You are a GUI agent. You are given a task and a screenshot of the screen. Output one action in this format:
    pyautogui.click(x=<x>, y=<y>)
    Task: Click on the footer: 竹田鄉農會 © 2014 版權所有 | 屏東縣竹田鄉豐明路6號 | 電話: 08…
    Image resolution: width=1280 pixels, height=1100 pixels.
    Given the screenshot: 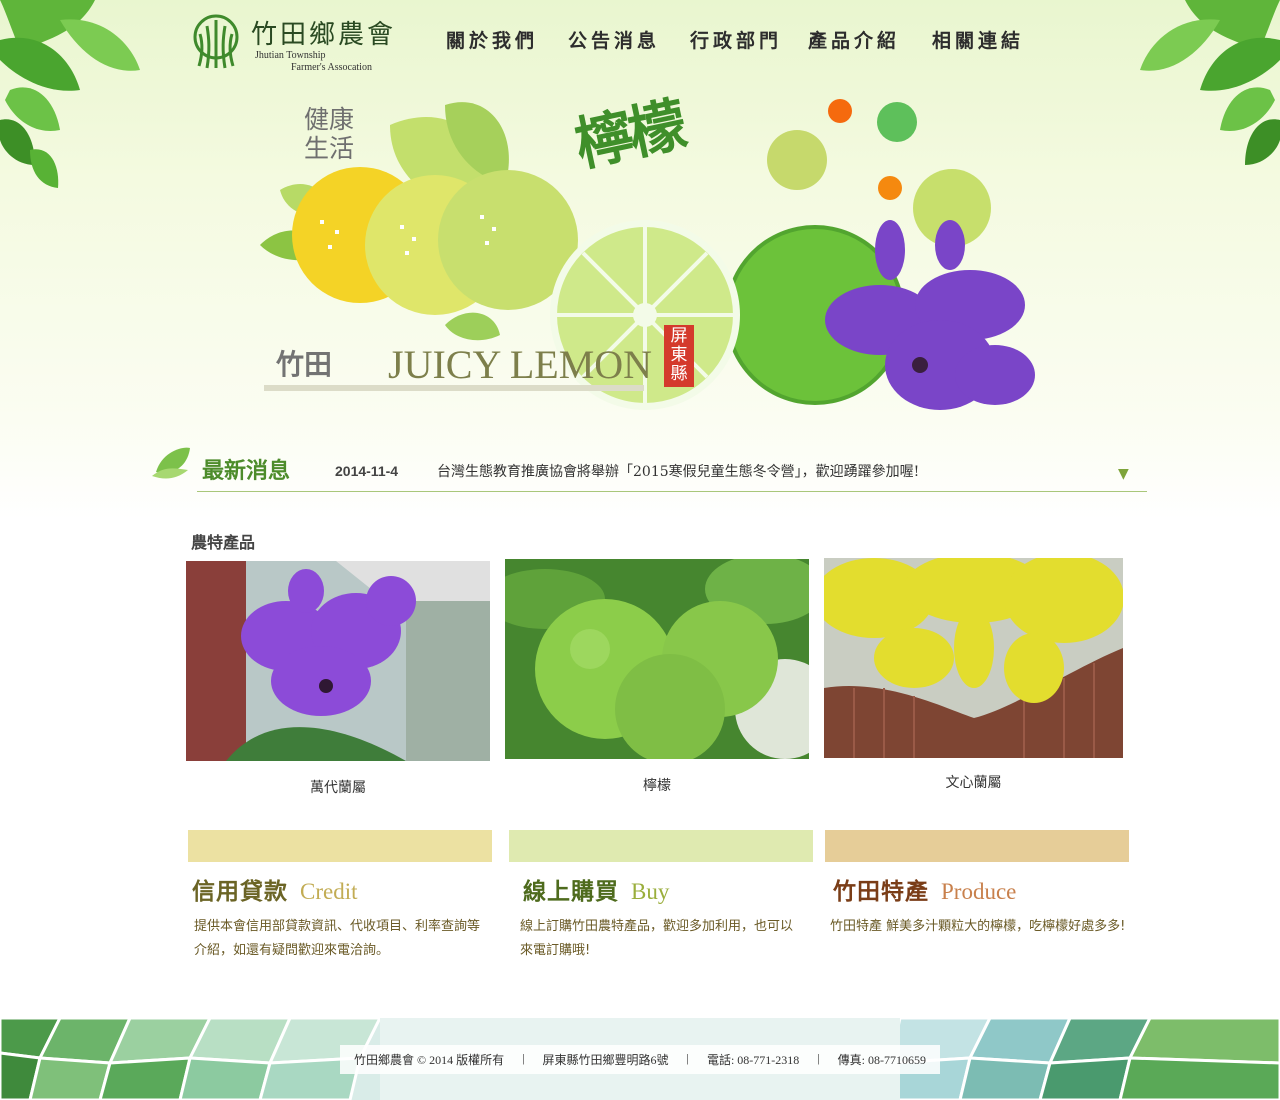 What is the action you would take?
    pyautogui.click(x=640, y=1059)
    